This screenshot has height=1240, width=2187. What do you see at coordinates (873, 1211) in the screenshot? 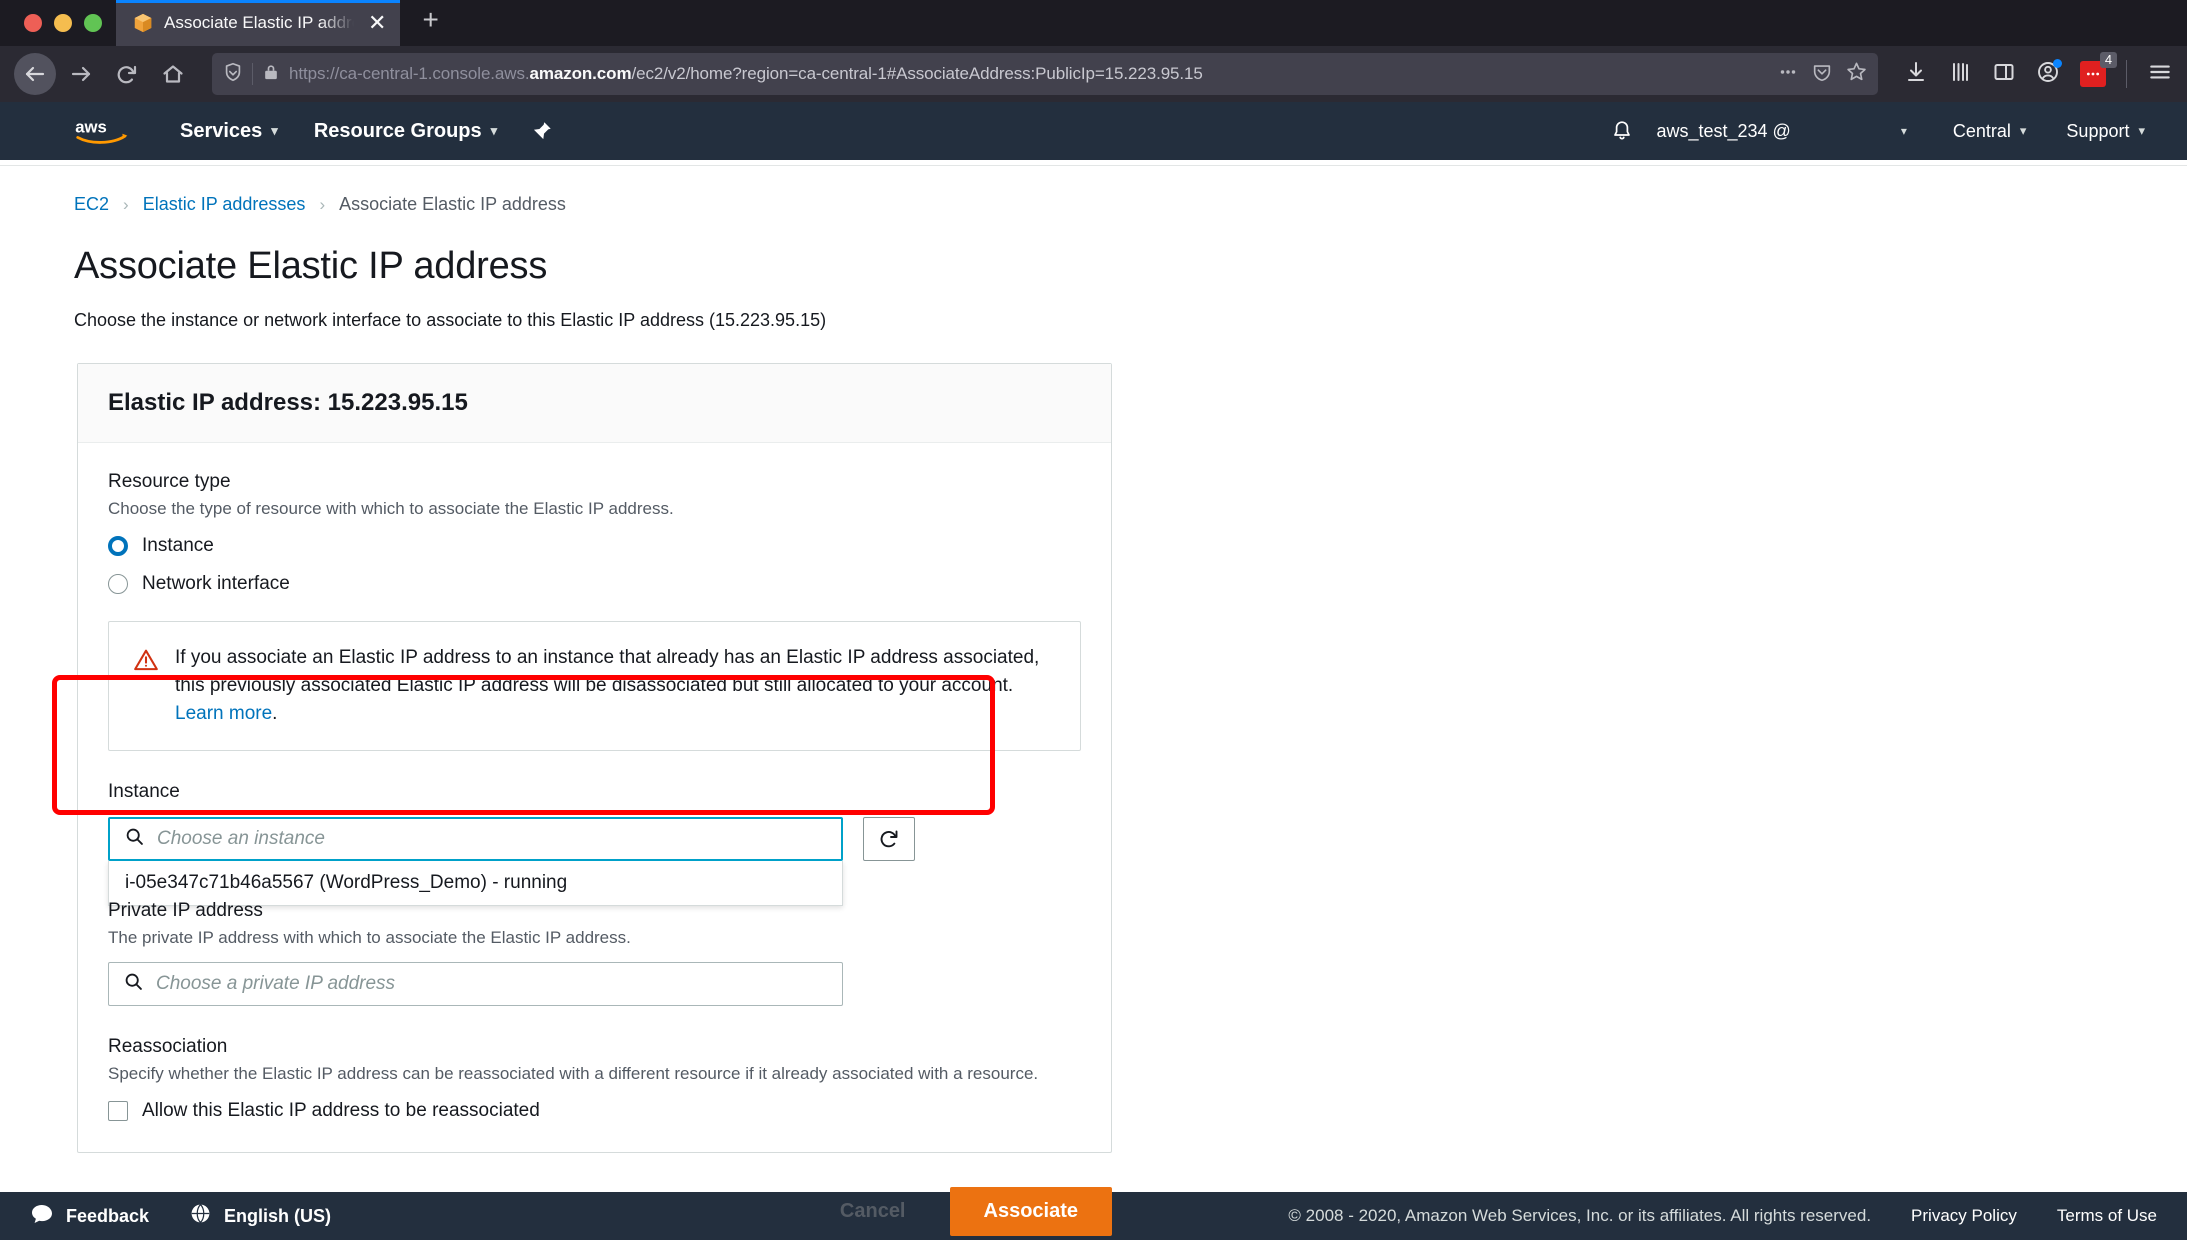
I see `cancel-button: Cancel` at bounding box center [873, 1211].